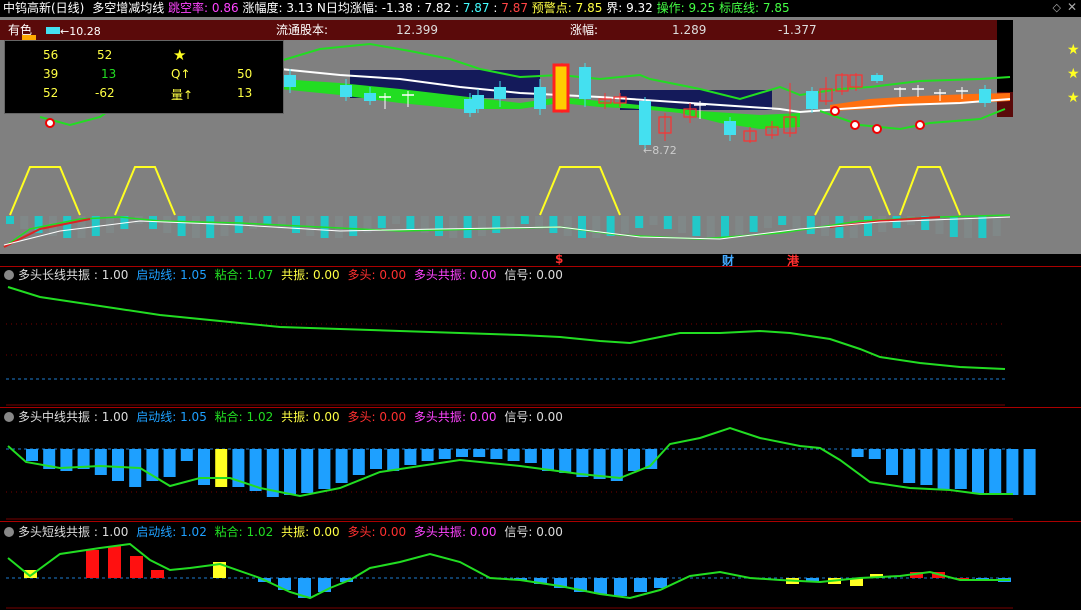 This screenshot has height=610, width=1081. I want to click on star-icon-1: ★, so click(1073, 50).